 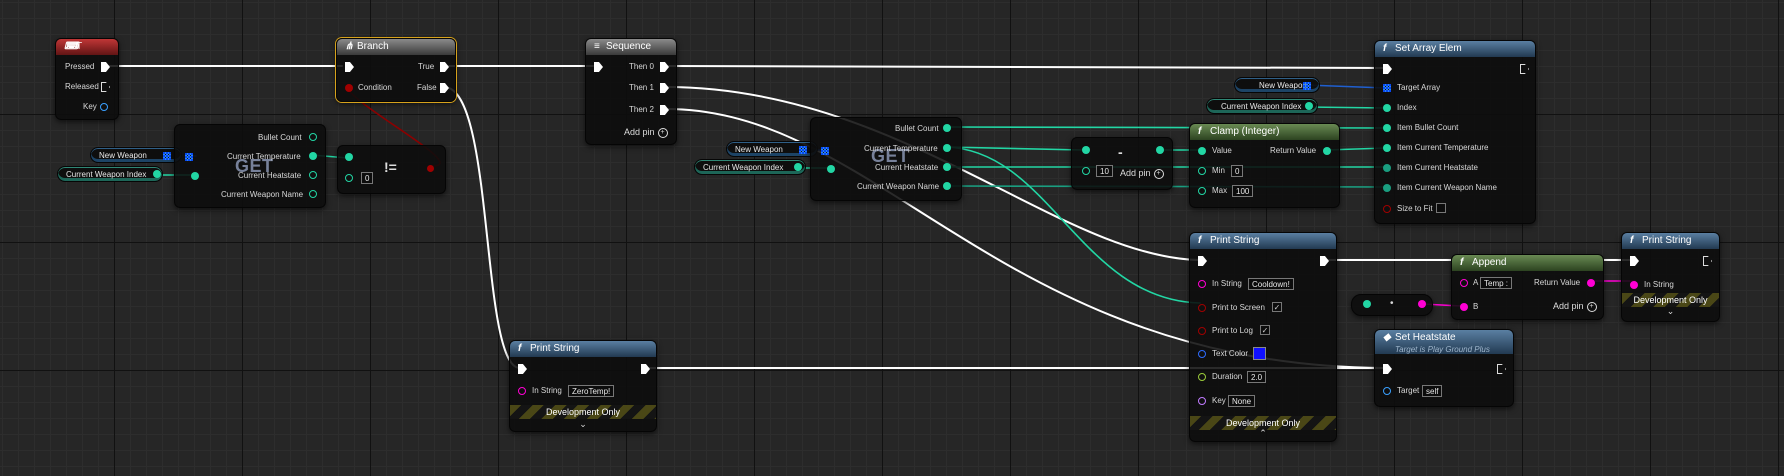 I want to click on return-bool-pin, so click(x=430, y=168).